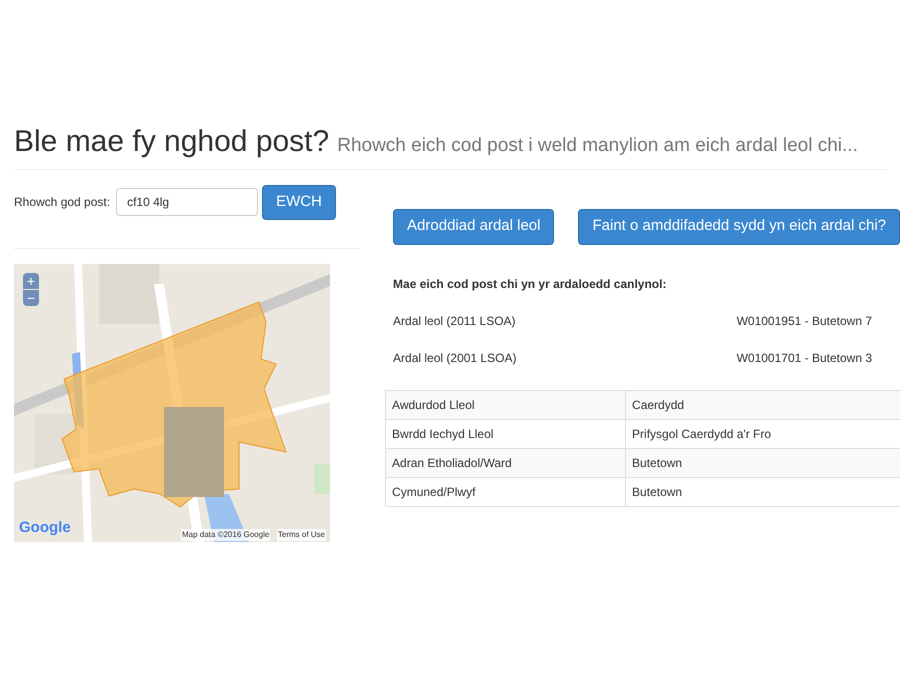 The width and height of the screenshot is (900, 675). I want to click on zoom-out-button: −, so click(31, 298).